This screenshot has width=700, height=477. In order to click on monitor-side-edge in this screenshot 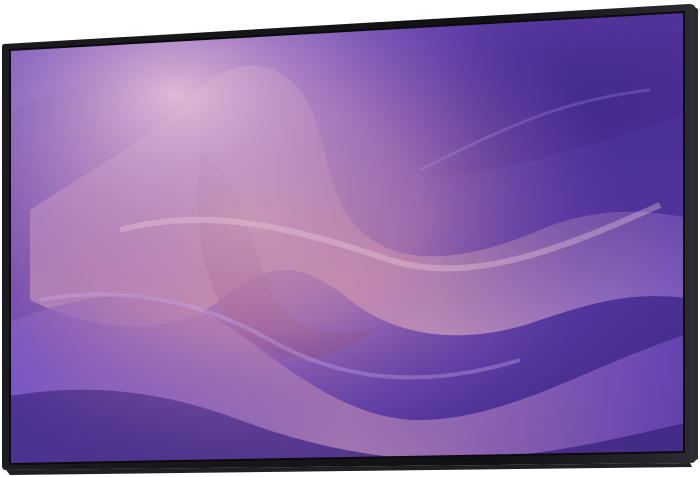, I will do `click(693, 233)`.